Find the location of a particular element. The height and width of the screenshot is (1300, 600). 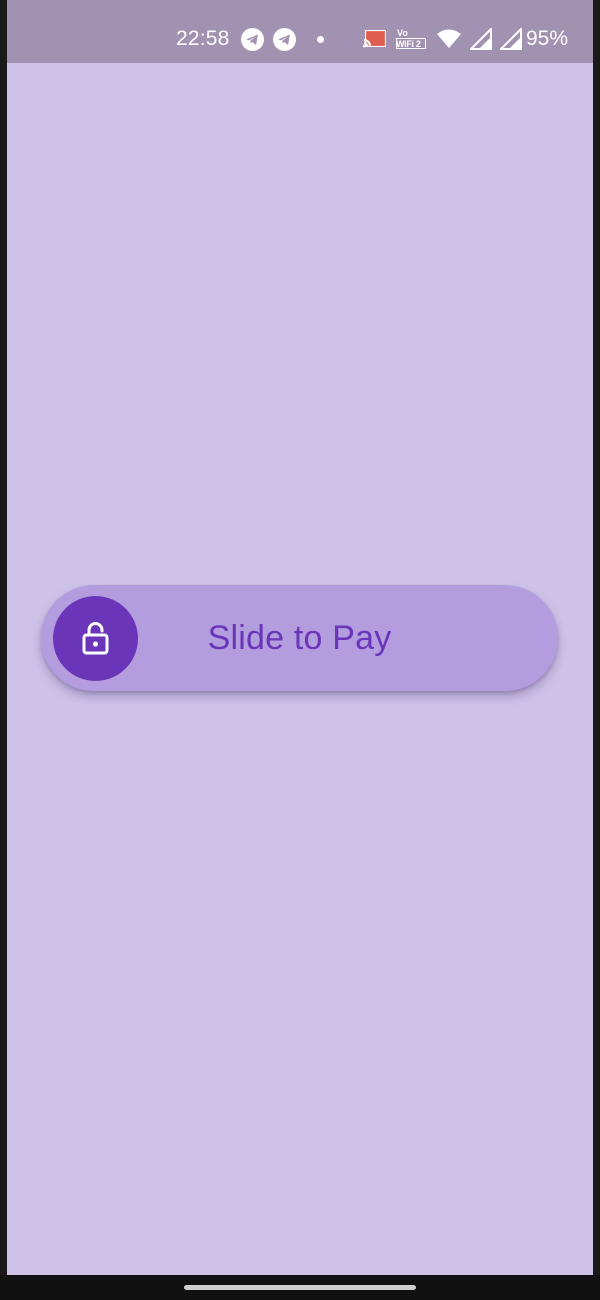

battery-percent: 95% is located at coordinates (547, 38).